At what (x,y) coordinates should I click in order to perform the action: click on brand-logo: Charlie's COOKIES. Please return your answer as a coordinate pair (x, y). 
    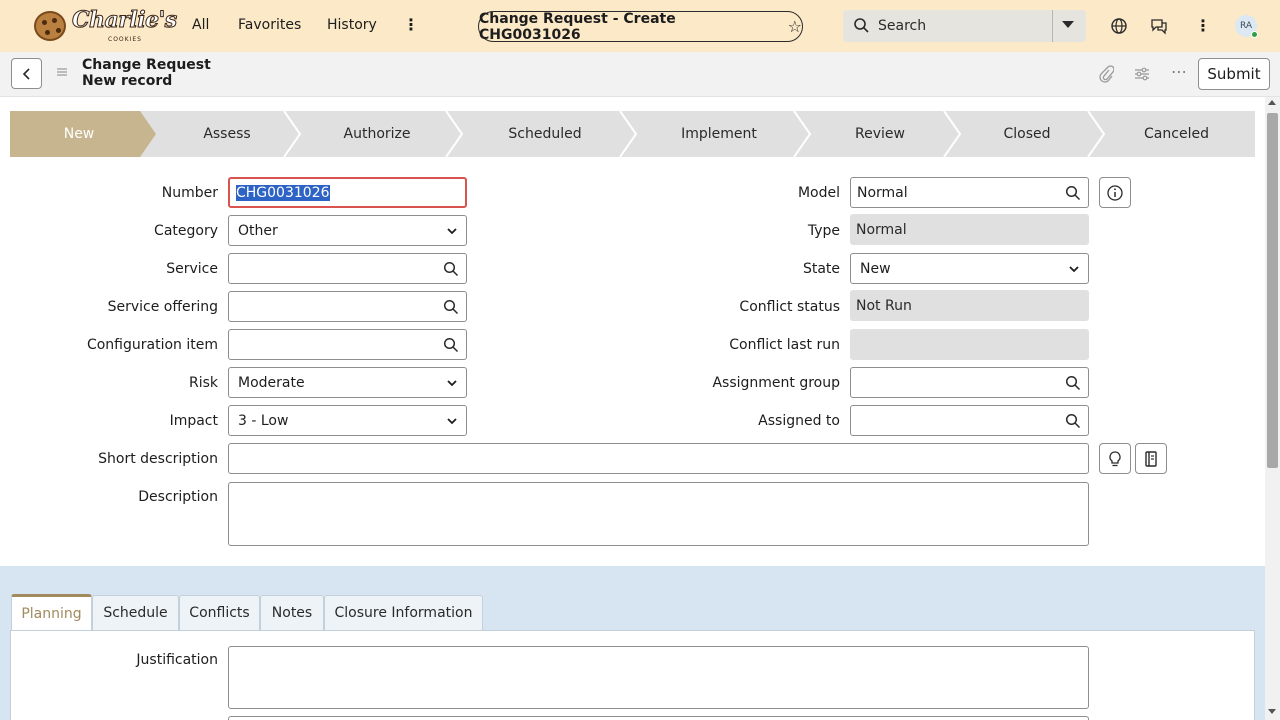
    Looking at the image, I should click on (106, 25).